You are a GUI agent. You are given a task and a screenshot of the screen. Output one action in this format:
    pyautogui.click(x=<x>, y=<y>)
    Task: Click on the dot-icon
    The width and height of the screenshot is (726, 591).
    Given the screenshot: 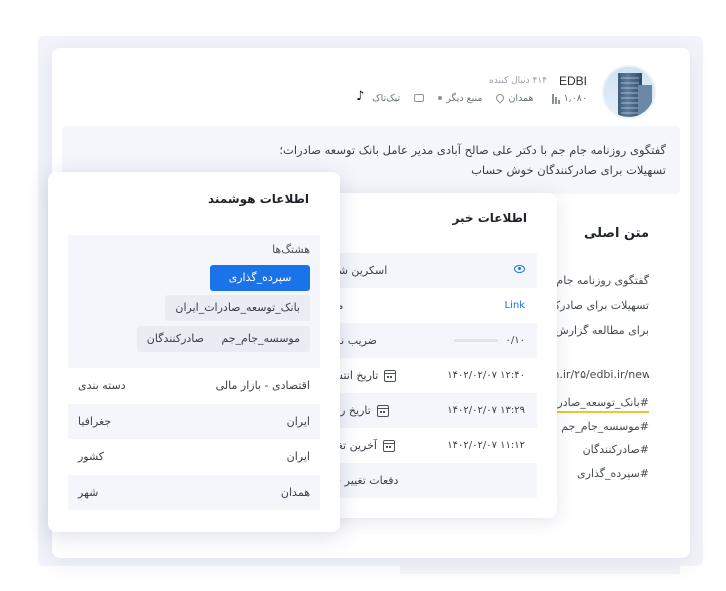 What is the action you would take?
    pyautogui.click(x=440, y=98)
    